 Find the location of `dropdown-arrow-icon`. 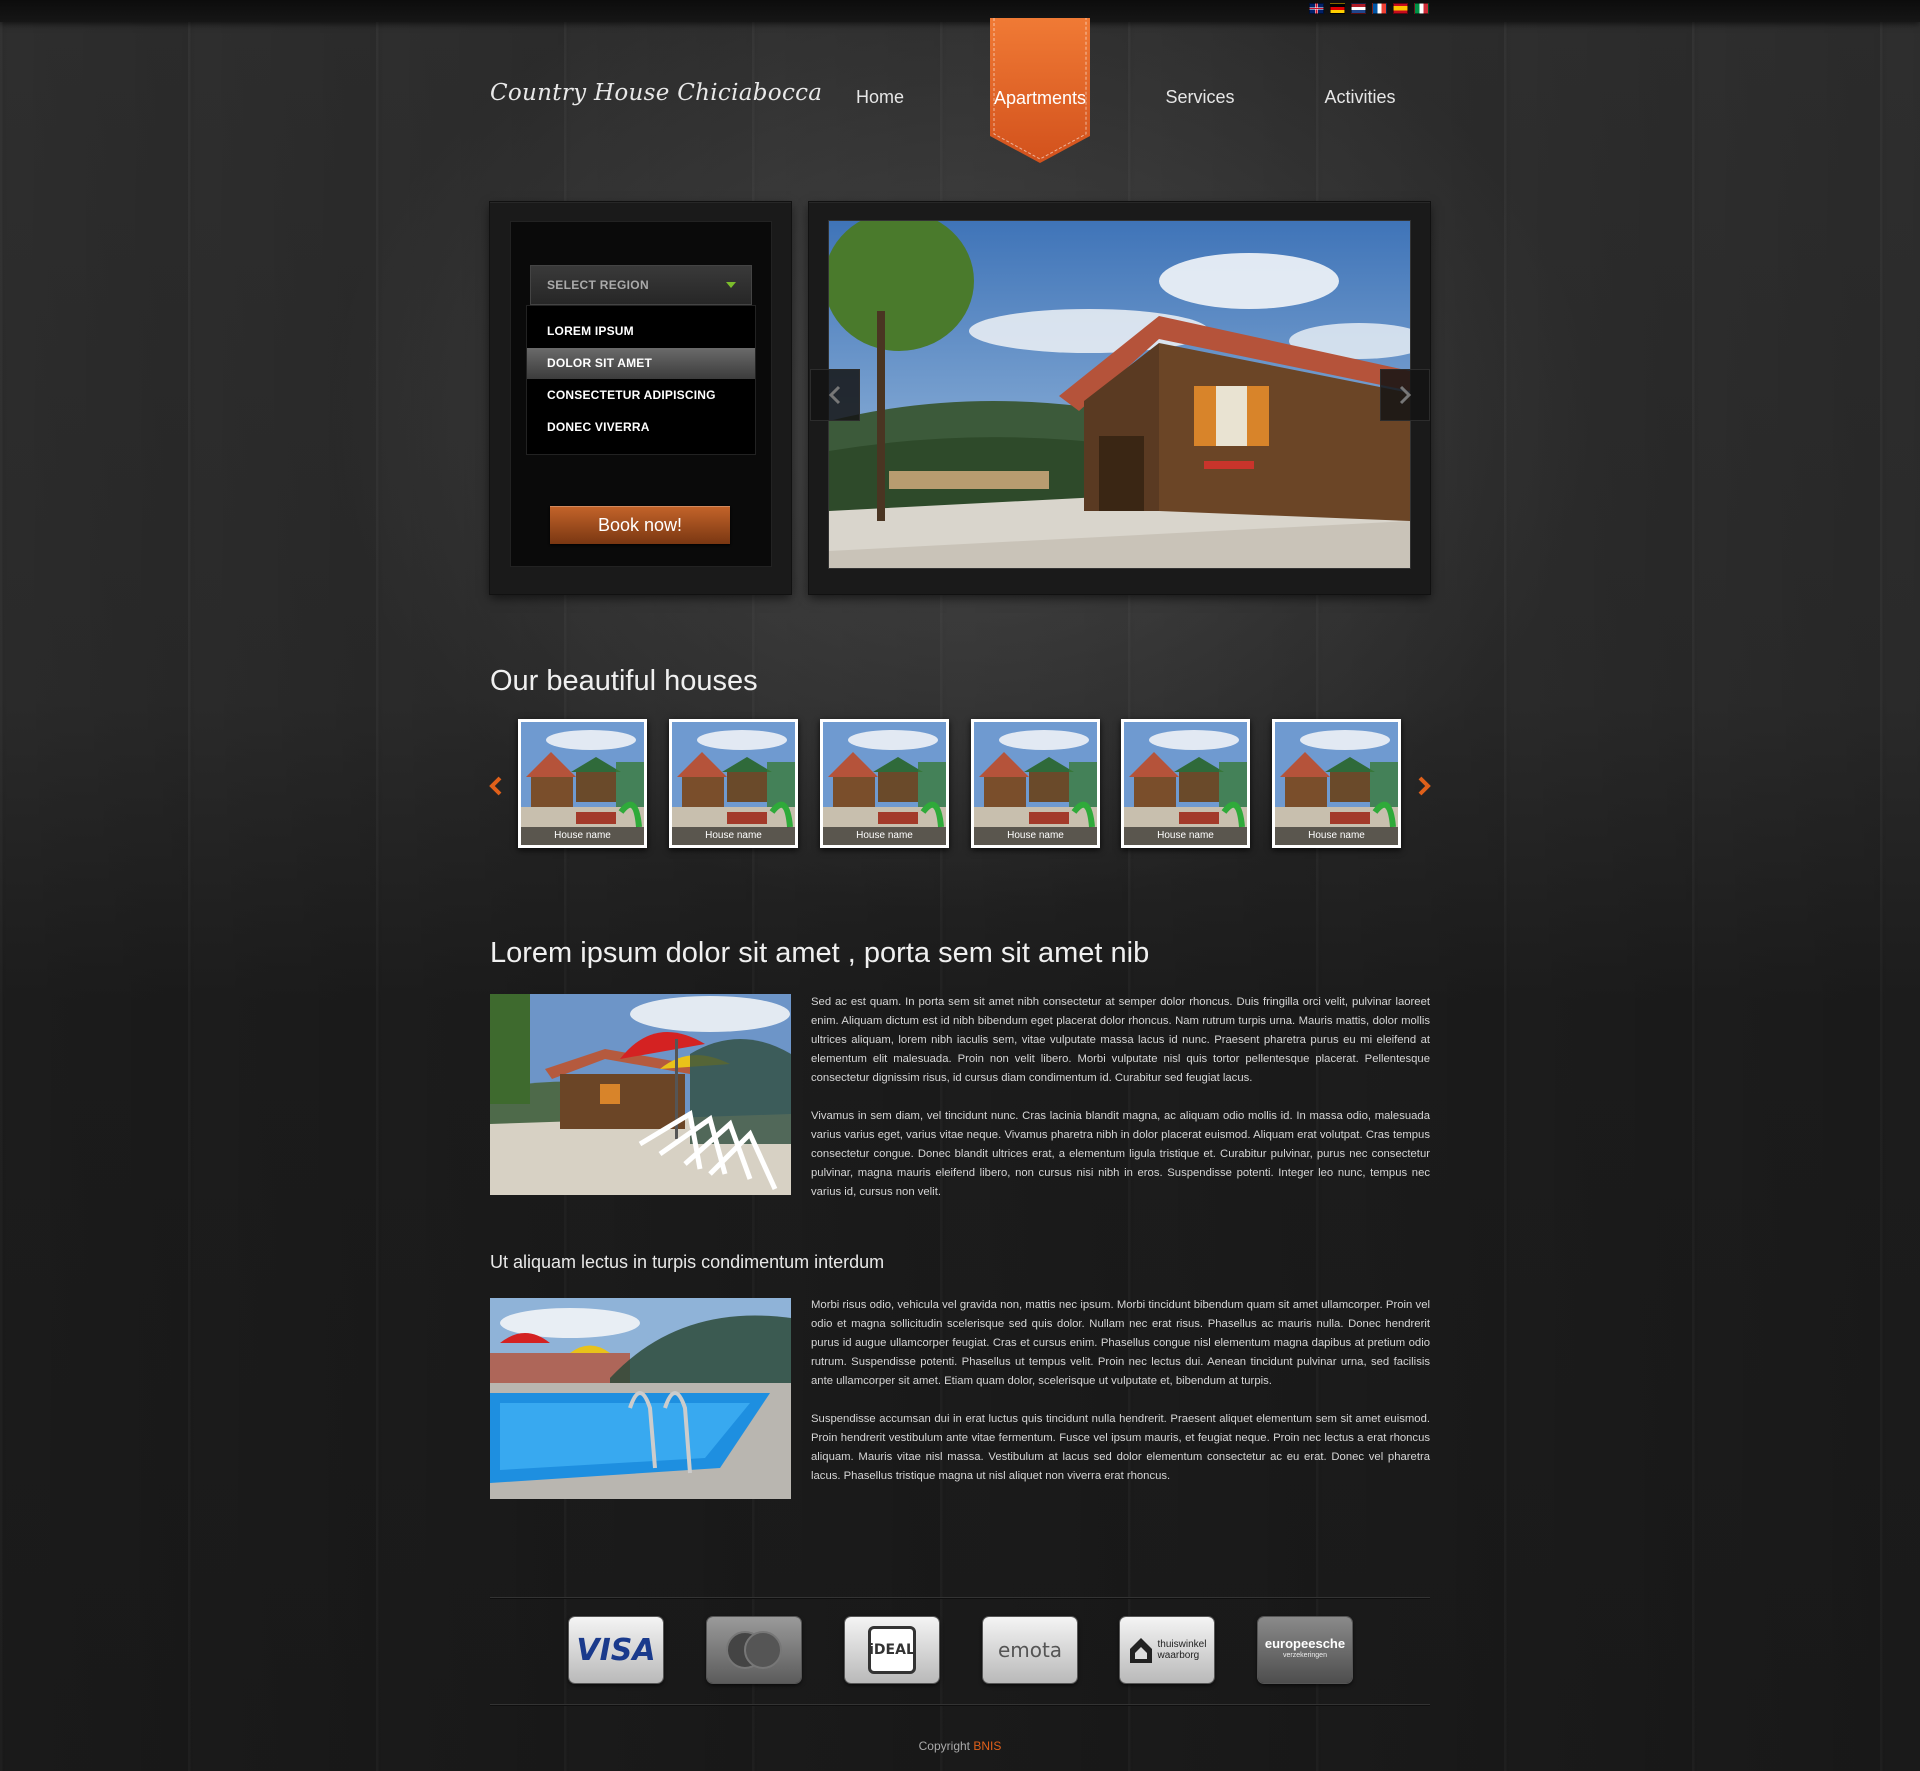

dropdown-arrow-icon is located at coordinates (731, 285).